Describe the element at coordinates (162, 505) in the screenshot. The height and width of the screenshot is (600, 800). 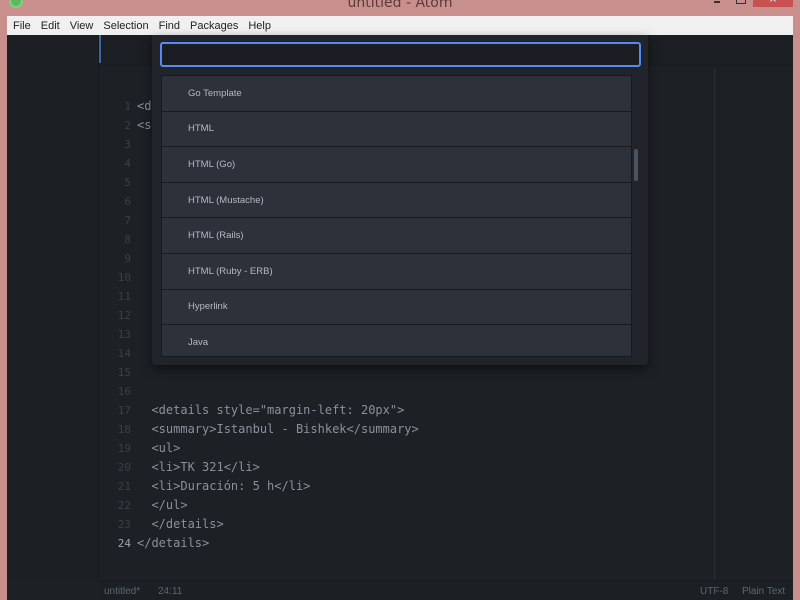
I see `code-line: </ul>` at that location.